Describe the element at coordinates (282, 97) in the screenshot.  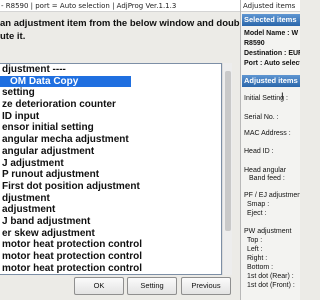
I see `mouse-cursor-icon: I` at that location.